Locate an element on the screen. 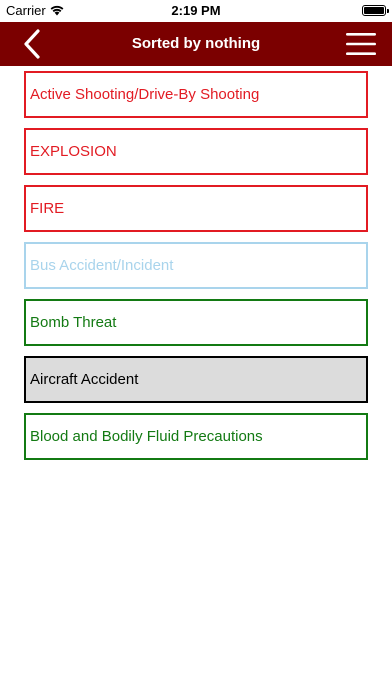  navigation-bar: Sorted by nothing is located at coordinates (196, 44).